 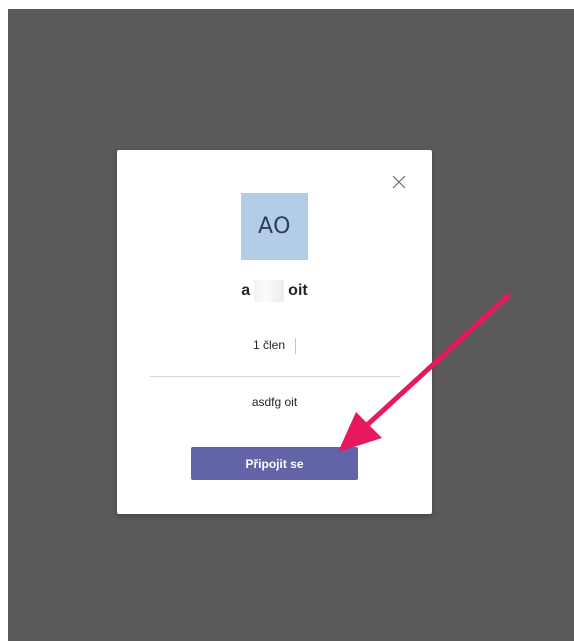 I want to click on text-cursor, so click(x=296, y=346).